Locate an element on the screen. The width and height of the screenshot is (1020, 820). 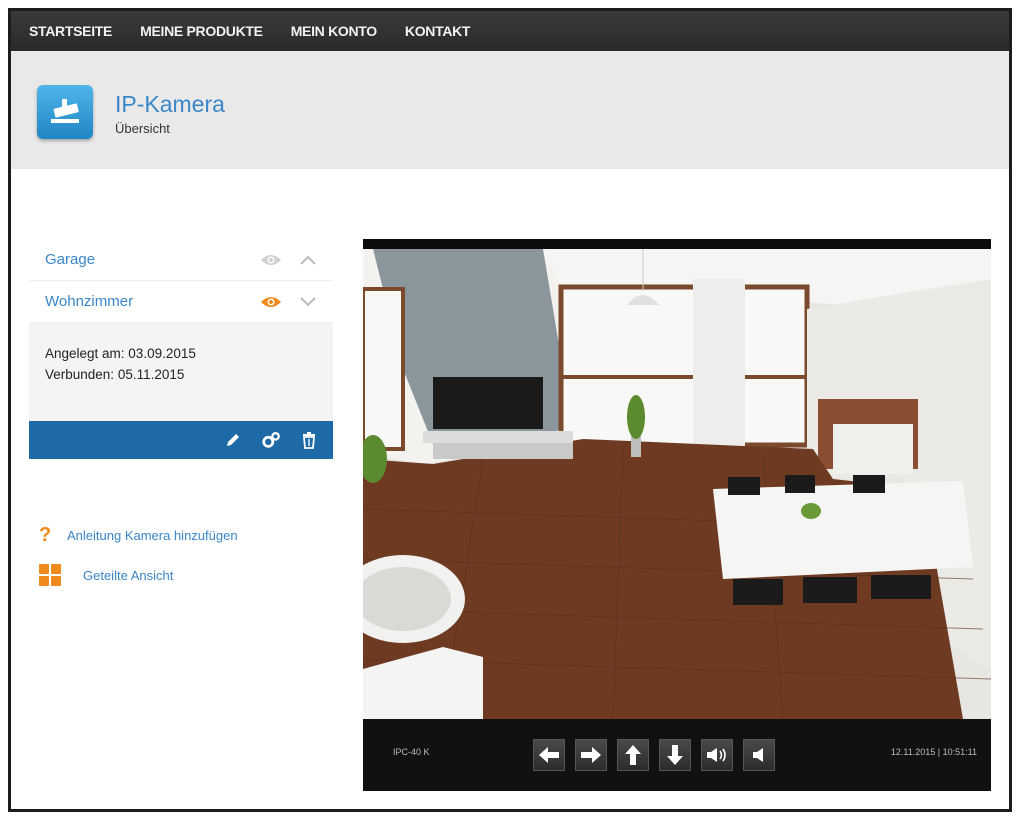
help-question-icon: ? is located at coordinates (45, 534).